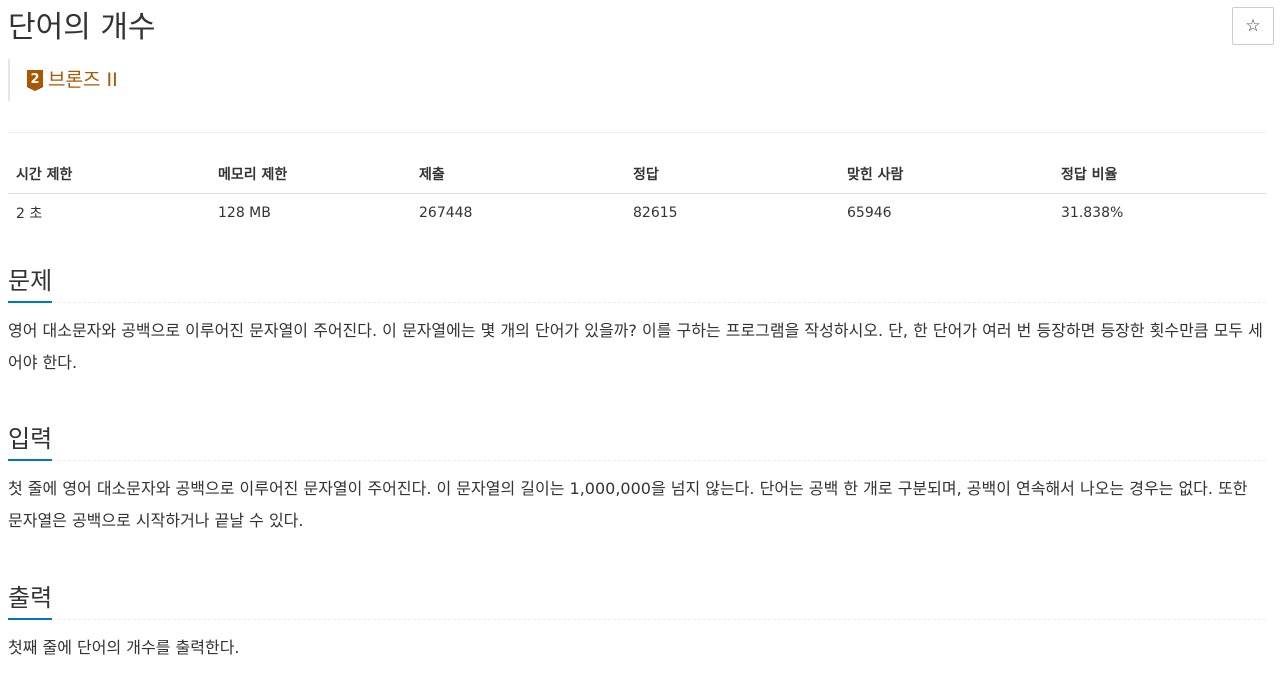 The height and width of the screenshot is (700, 1280). I want to click on output-section: 출력 첫째 줄에 단어의 개수를 출력한다., so click(637, 621).